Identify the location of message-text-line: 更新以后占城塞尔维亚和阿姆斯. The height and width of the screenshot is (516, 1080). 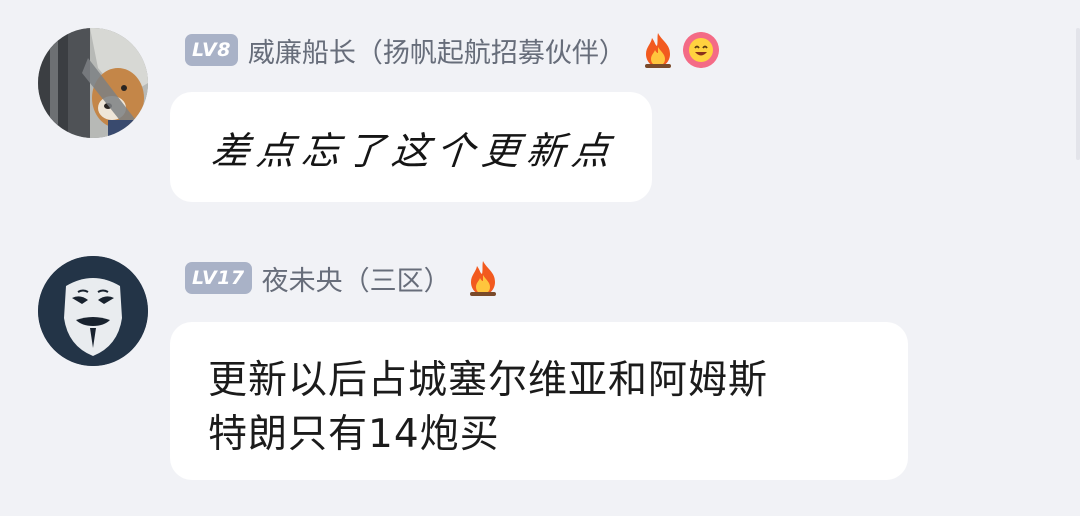
(488, 380).